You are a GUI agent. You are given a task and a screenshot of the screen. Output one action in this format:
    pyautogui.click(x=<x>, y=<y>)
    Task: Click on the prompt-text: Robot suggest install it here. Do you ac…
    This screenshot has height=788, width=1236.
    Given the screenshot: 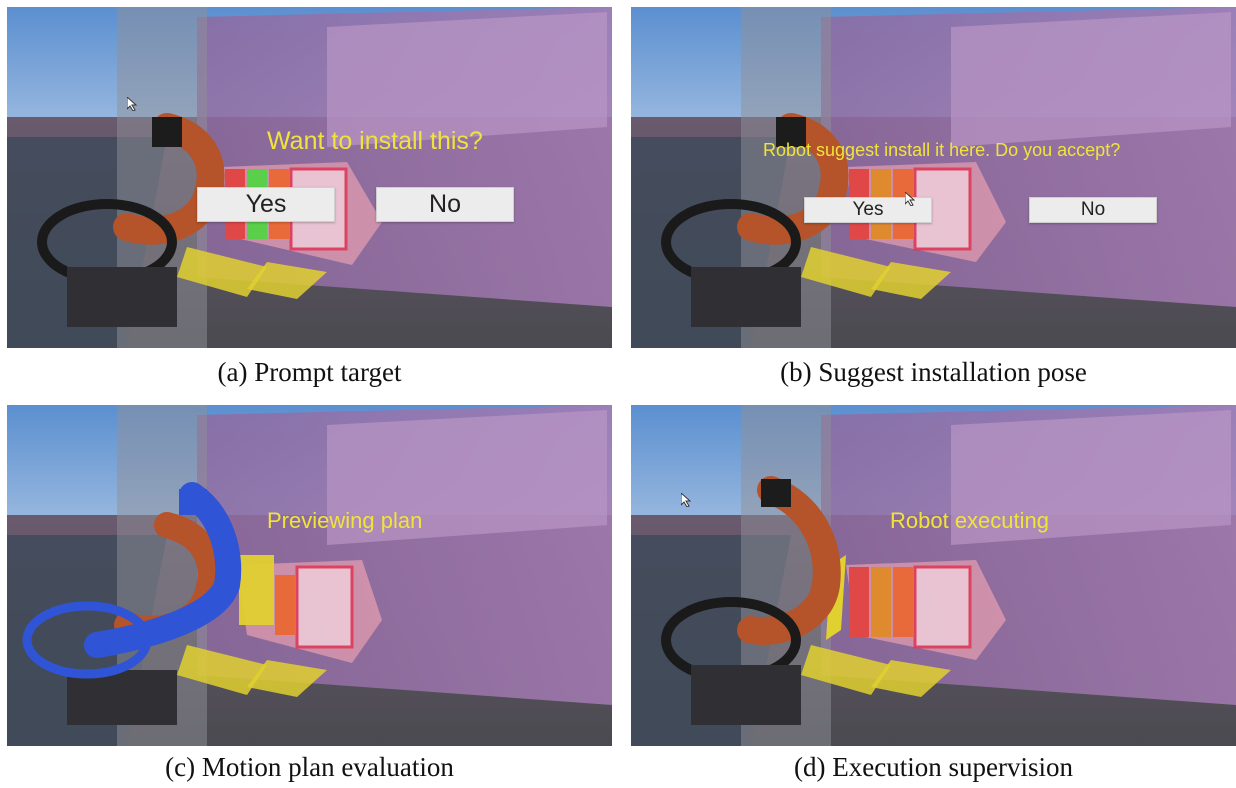 What is the action you would take?
    pyautogui.click(x=942, y=150)
    